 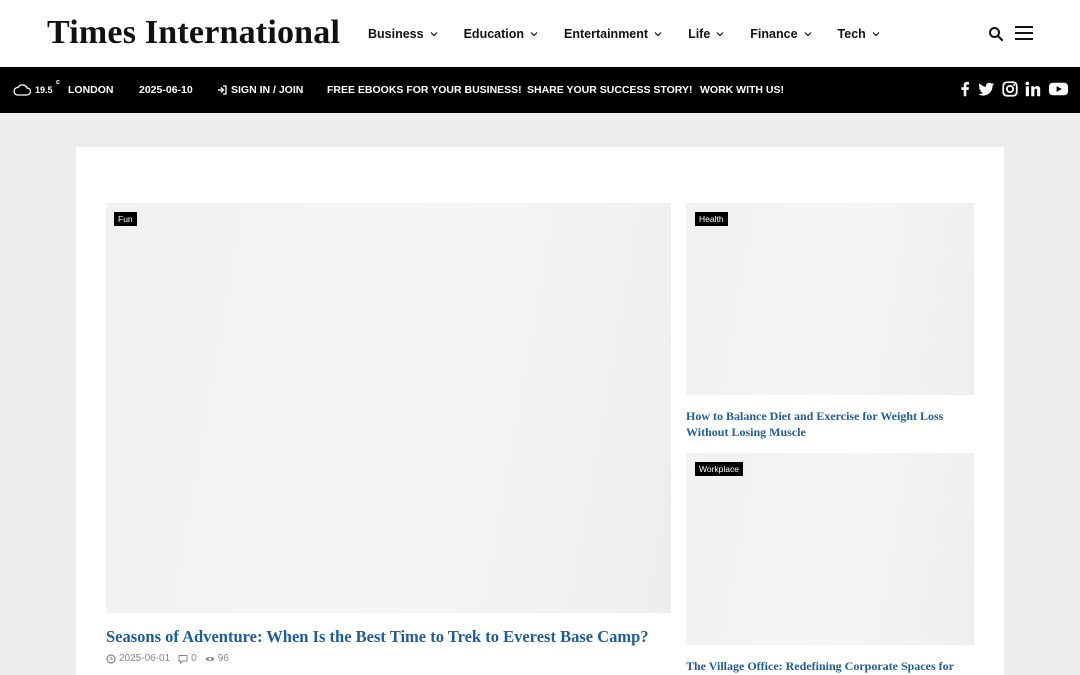 I want to click on hamburger-menu-icon, so click(x=1024, y=33).